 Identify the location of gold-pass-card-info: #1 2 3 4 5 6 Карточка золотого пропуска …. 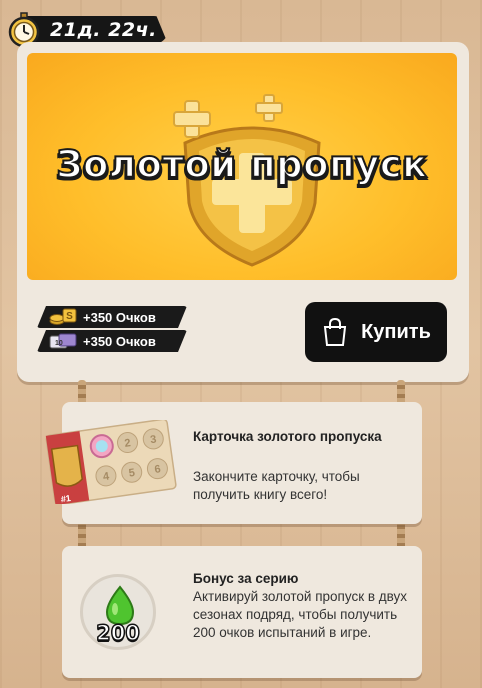
(233, 463).